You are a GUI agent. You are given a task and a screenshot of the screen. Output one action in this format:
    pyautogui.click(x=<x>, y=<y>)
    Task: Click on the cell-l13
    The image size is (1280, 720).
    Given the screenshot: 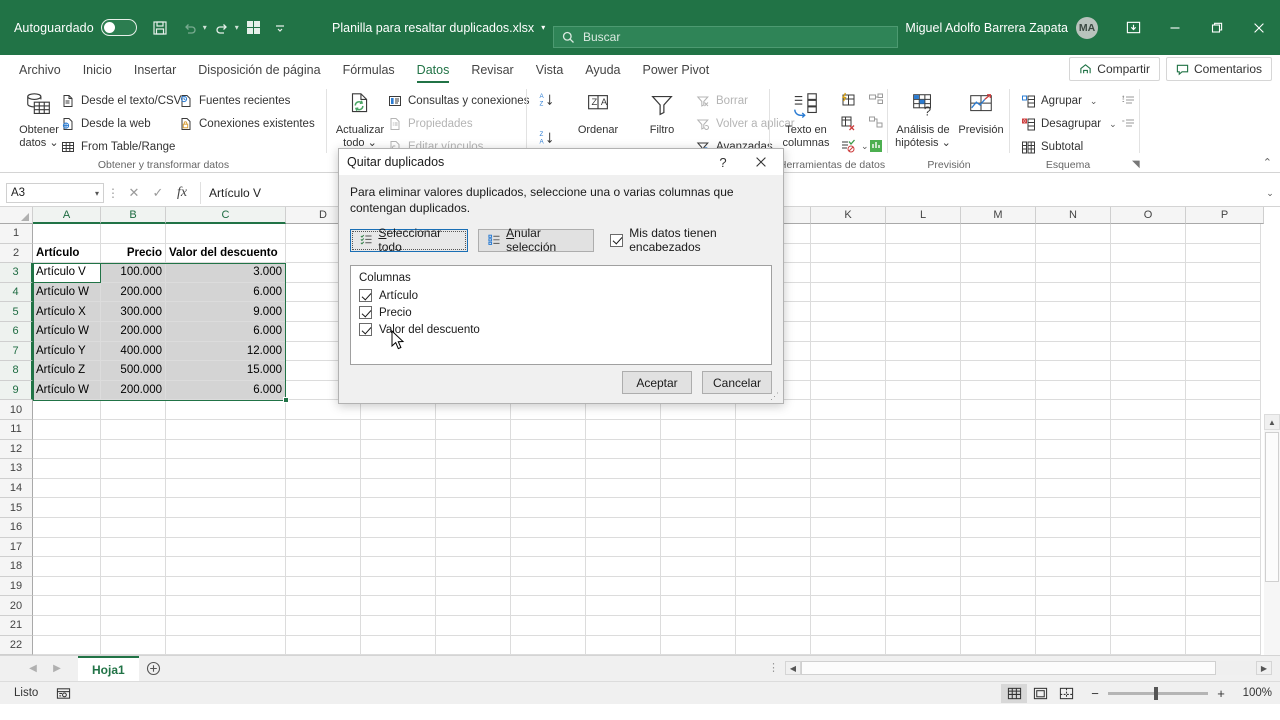 What is the action you would take?
    pyautogui.click(x=923, y=469)
    